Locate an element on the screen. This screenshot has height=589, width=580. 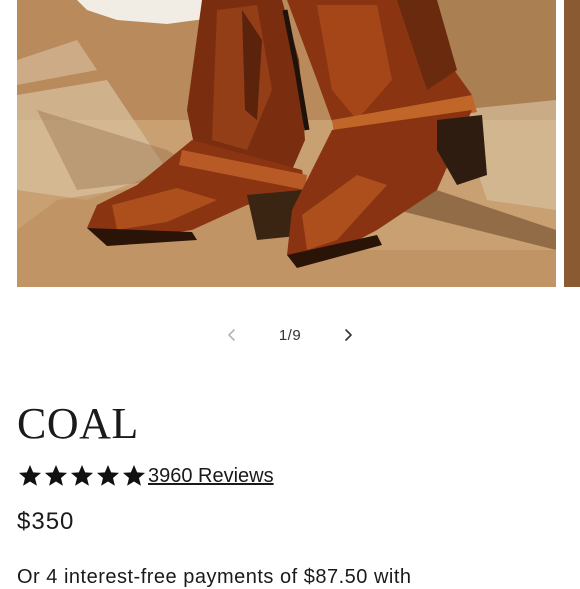
star-rating is located at coordinates (82, 476).